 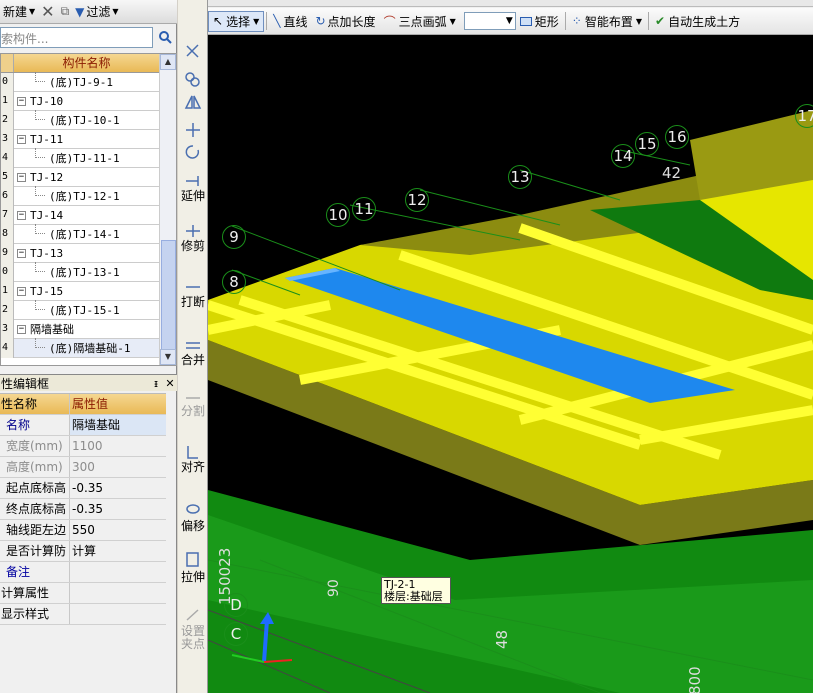 I want to click on close-icon: ✕, so click(x=170, y=383).